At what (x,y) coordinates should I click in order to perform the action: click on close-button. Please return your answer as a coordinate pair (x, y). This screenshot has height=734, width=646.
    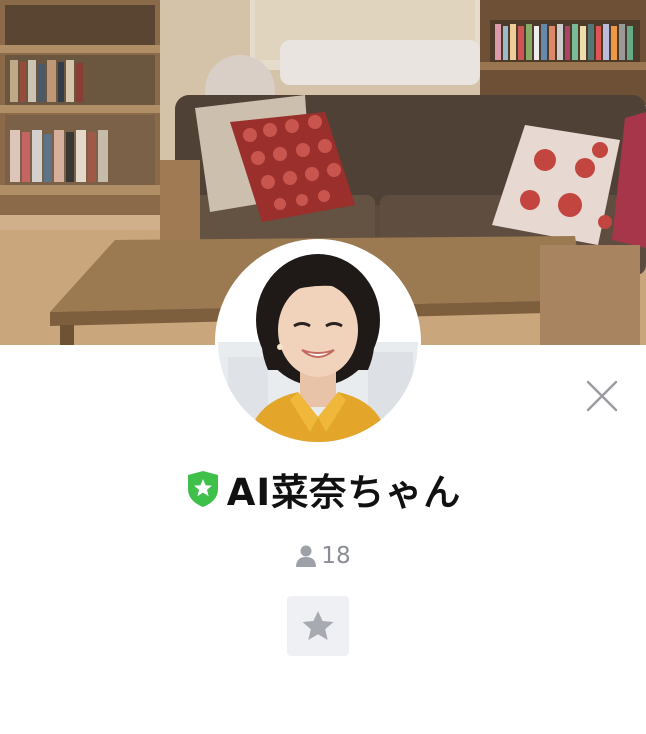
    Looking at the image, I should click on (602, 396).